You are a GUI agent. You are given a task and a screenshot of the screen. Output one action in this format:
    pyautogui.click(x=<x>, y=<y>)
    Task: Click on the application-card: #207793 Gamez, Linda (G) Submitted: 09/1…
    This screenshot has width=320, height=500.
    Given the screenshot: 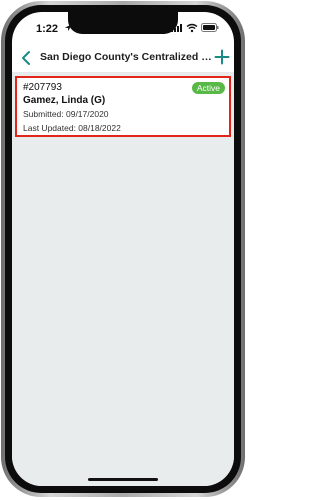 What is the action you would take?
    pyautogui.click(x=123, y=106)
    